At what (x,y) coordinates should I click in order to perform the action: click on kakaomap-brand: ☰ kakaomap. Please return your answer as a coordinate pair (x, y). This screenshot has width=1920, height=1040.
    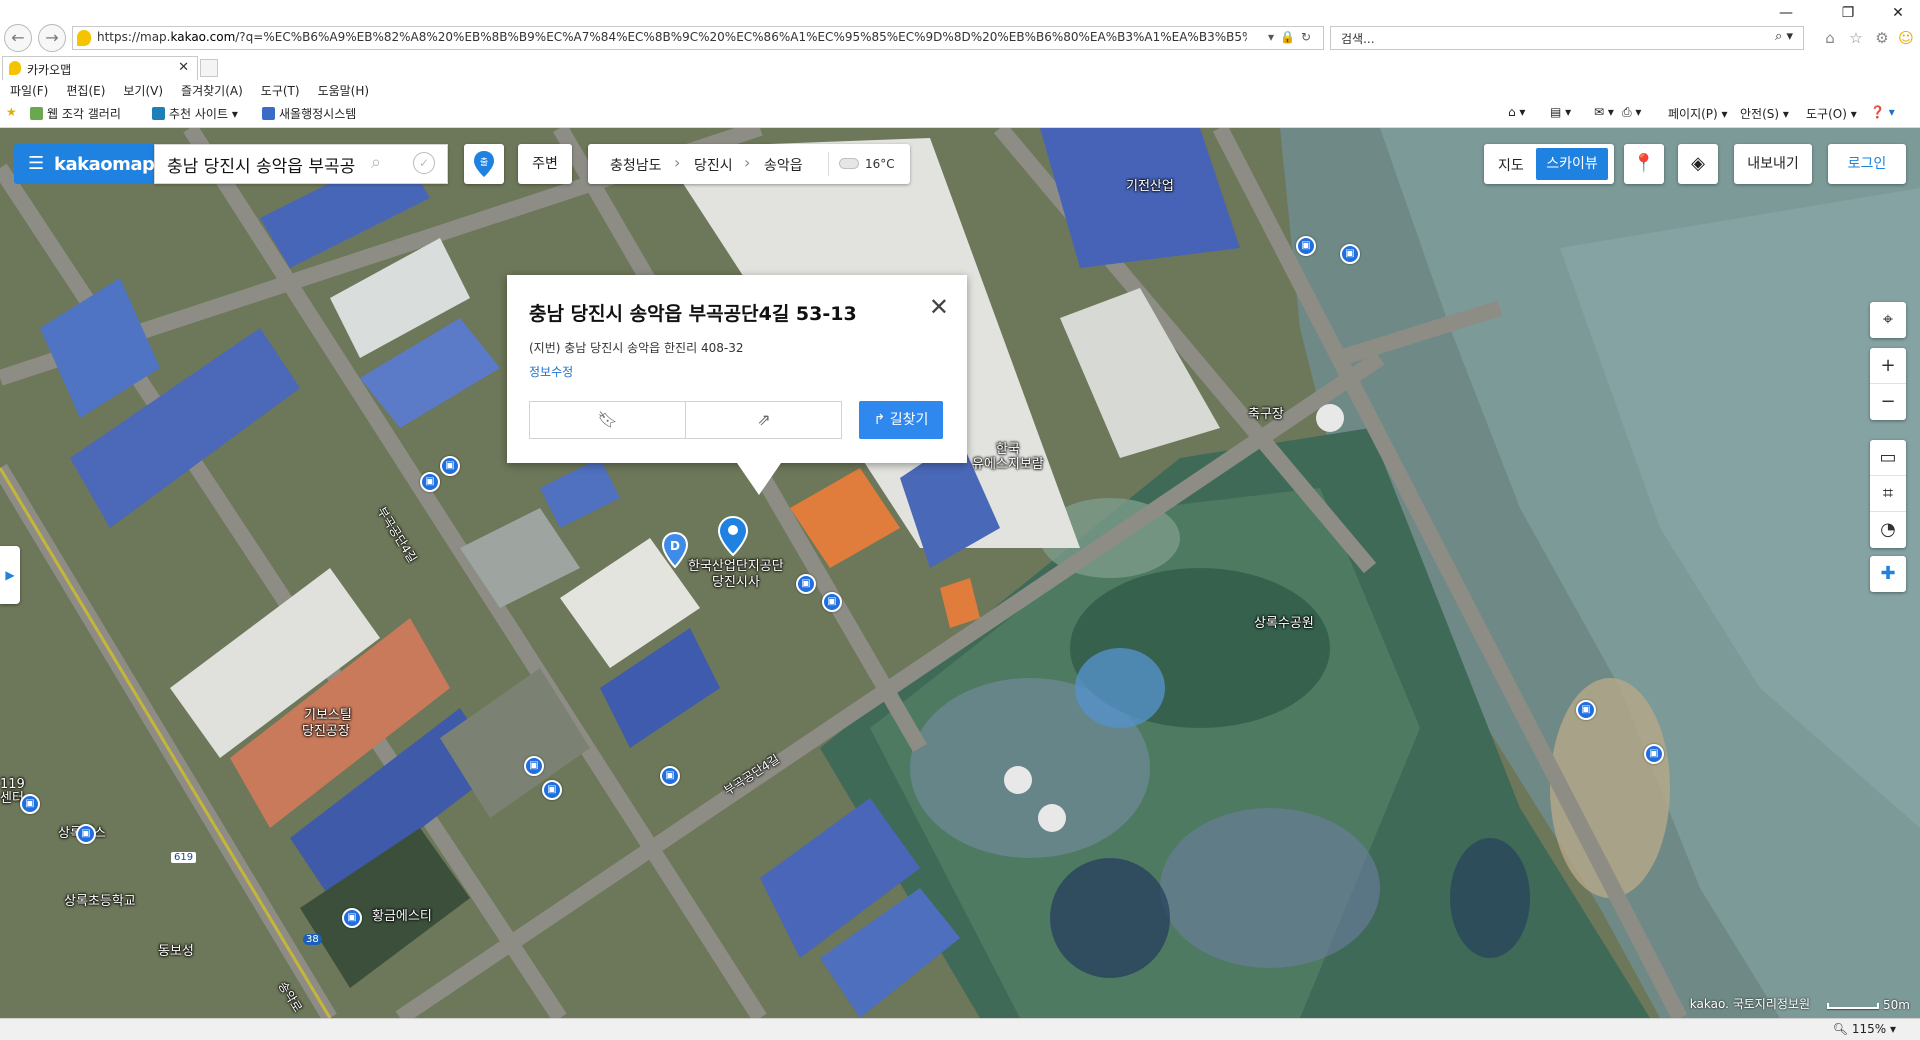
    Looking at the image, I should click on (84, 164).